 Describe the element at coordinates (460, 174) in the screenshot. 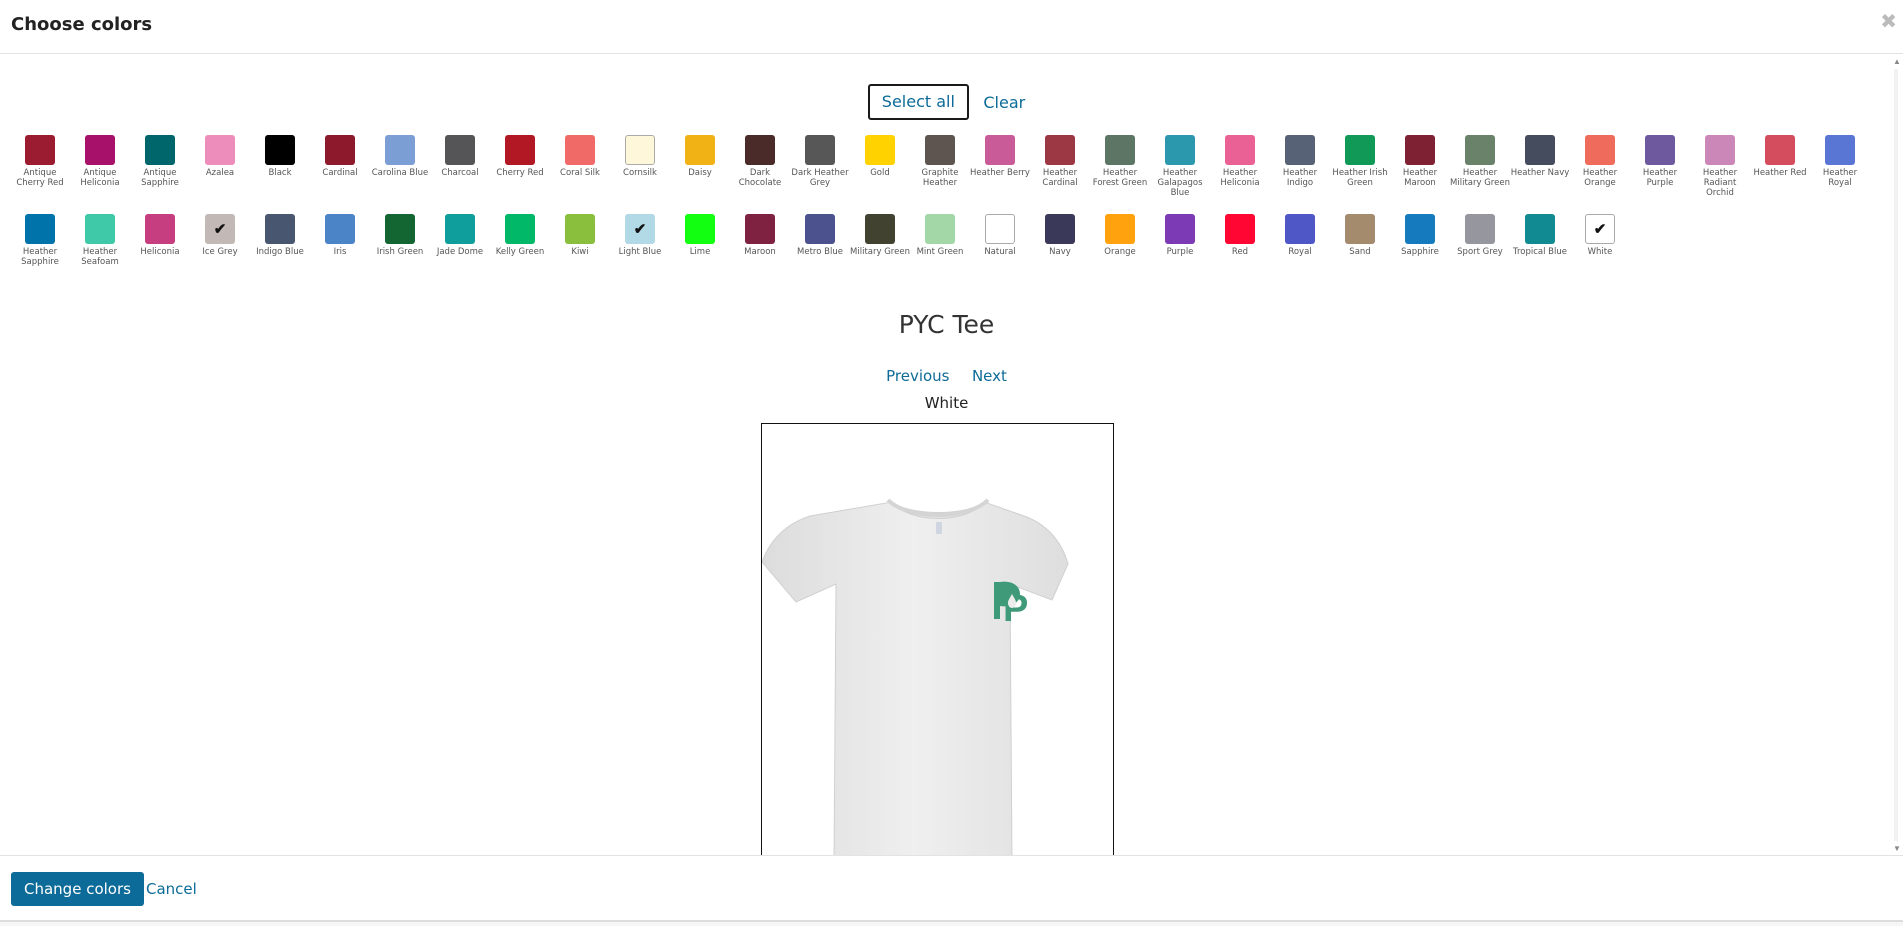

I see `color-swatch: Charcoal` at that location.